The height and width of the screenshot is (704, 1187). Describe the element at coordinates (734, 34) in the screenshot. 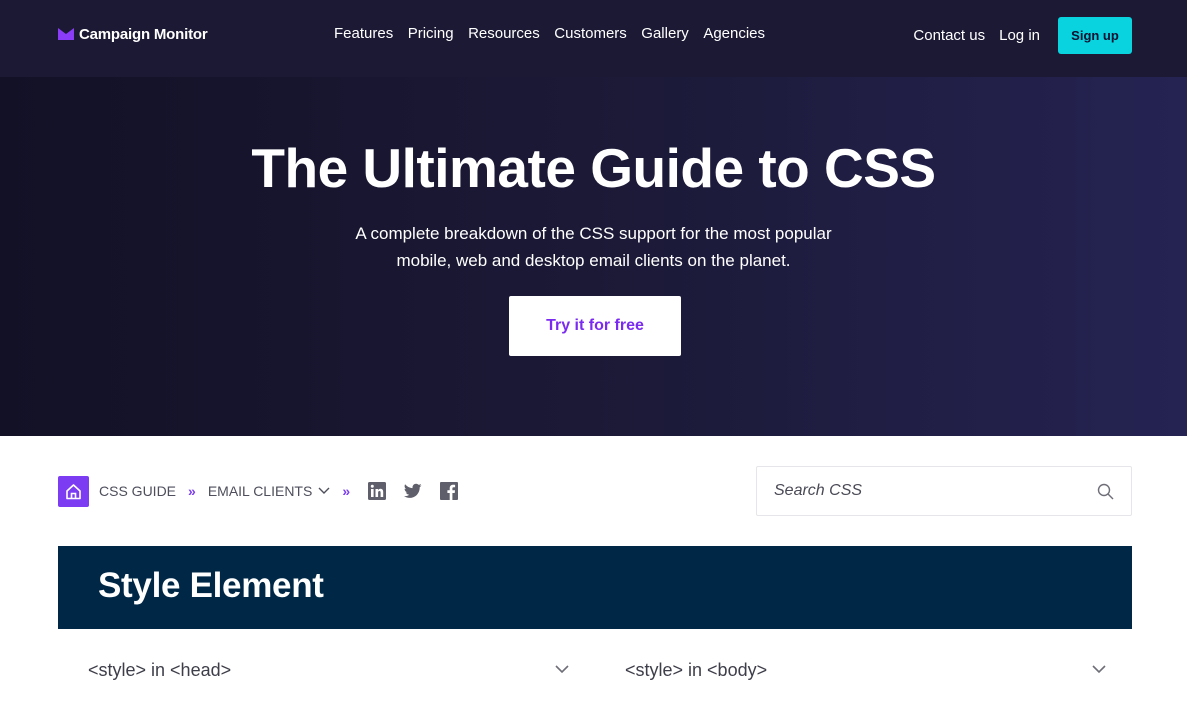

I see `nav-agencies-link: Agencies` at that location.